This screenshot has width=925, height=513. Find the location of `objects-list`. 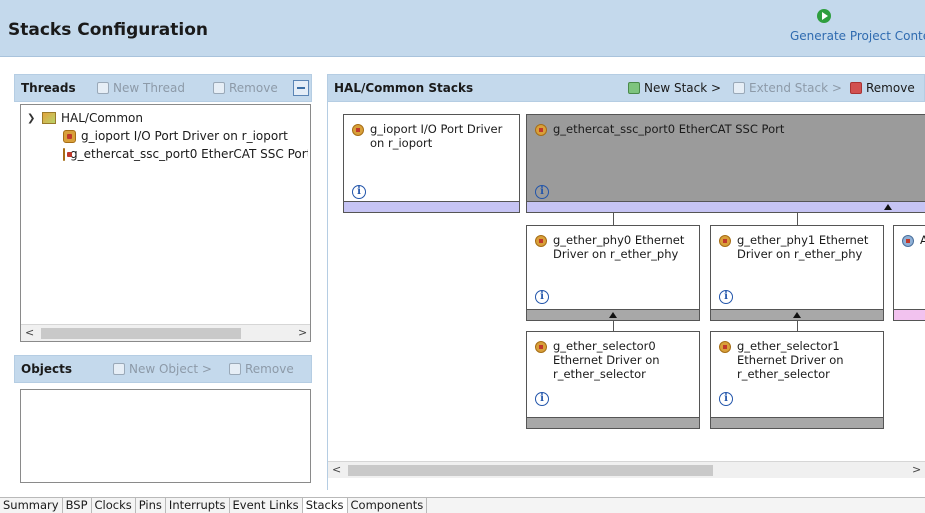

objects-list is located at coordinates (165, 436).